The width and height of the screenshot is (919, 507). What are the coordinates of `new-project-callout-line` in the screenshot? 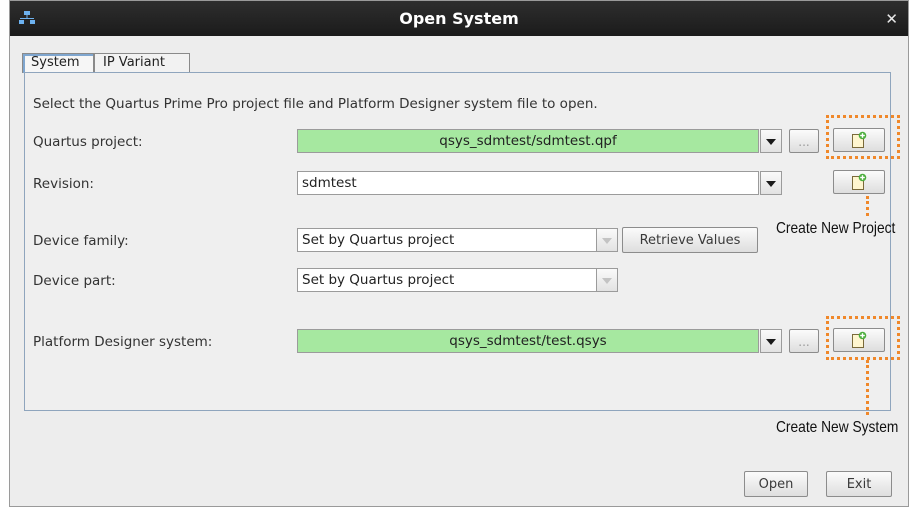 It's located at (867, 206).